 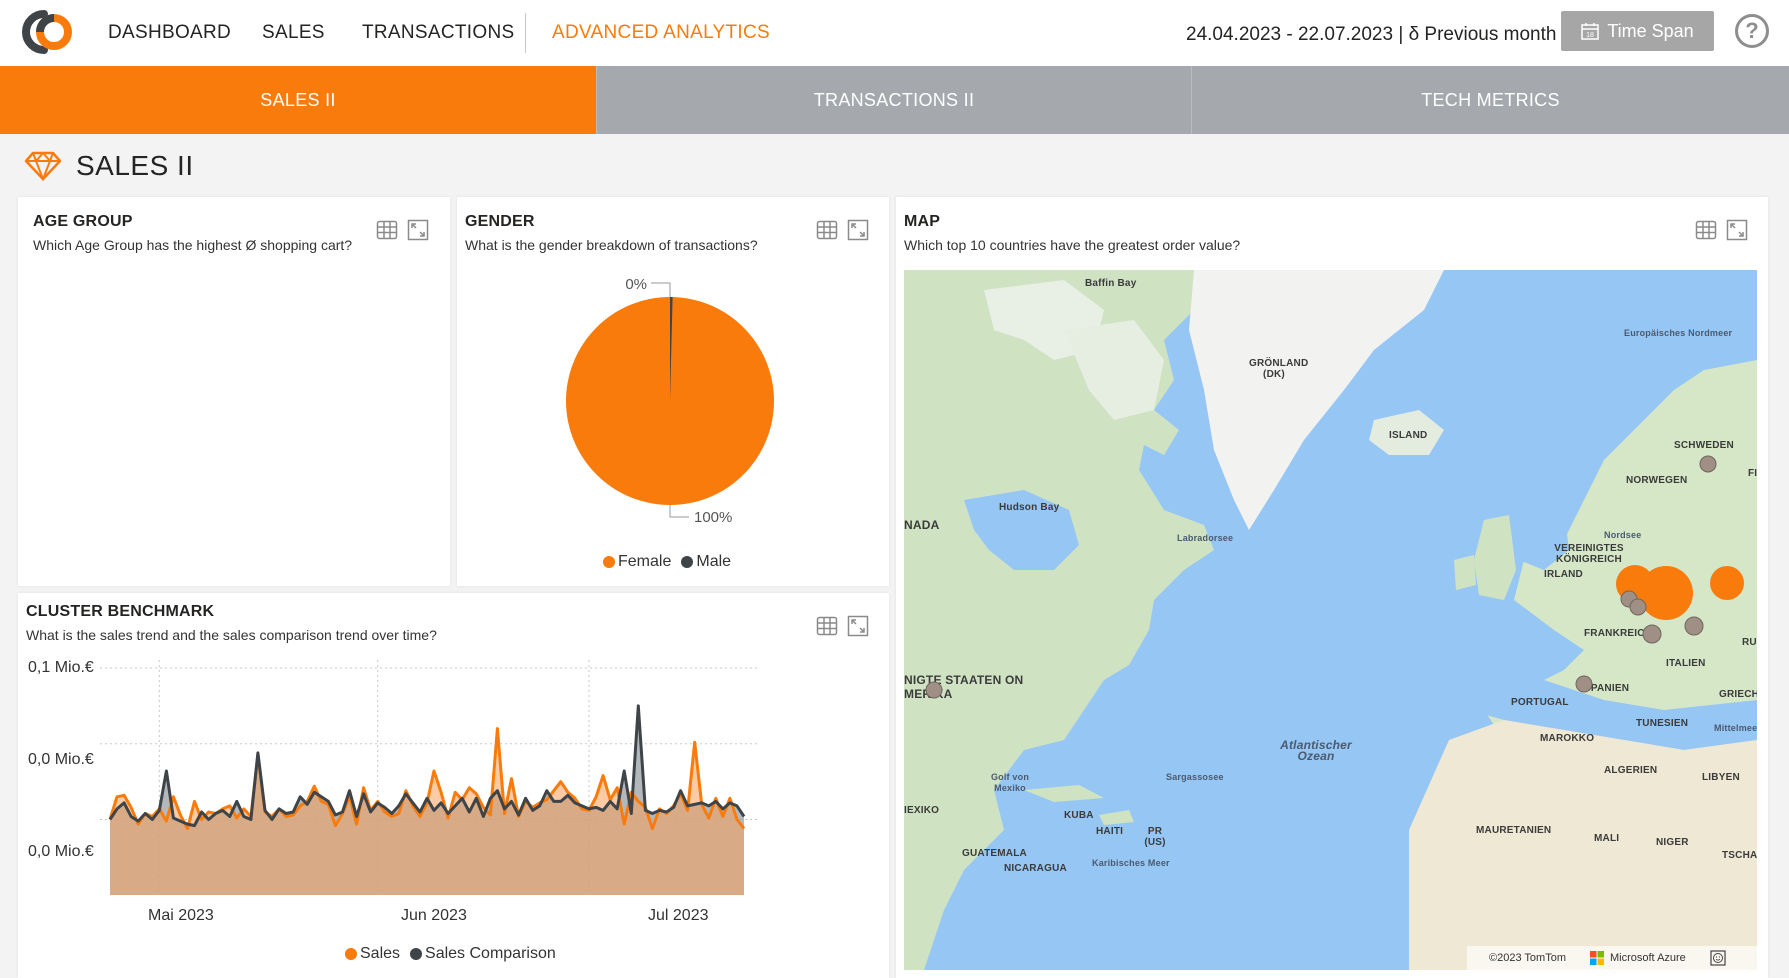 What do you see at coordinates (169, 33) in the screenshot?
I see `nav-dashboard: DASHBOARD` at bounding box center [169, 33].